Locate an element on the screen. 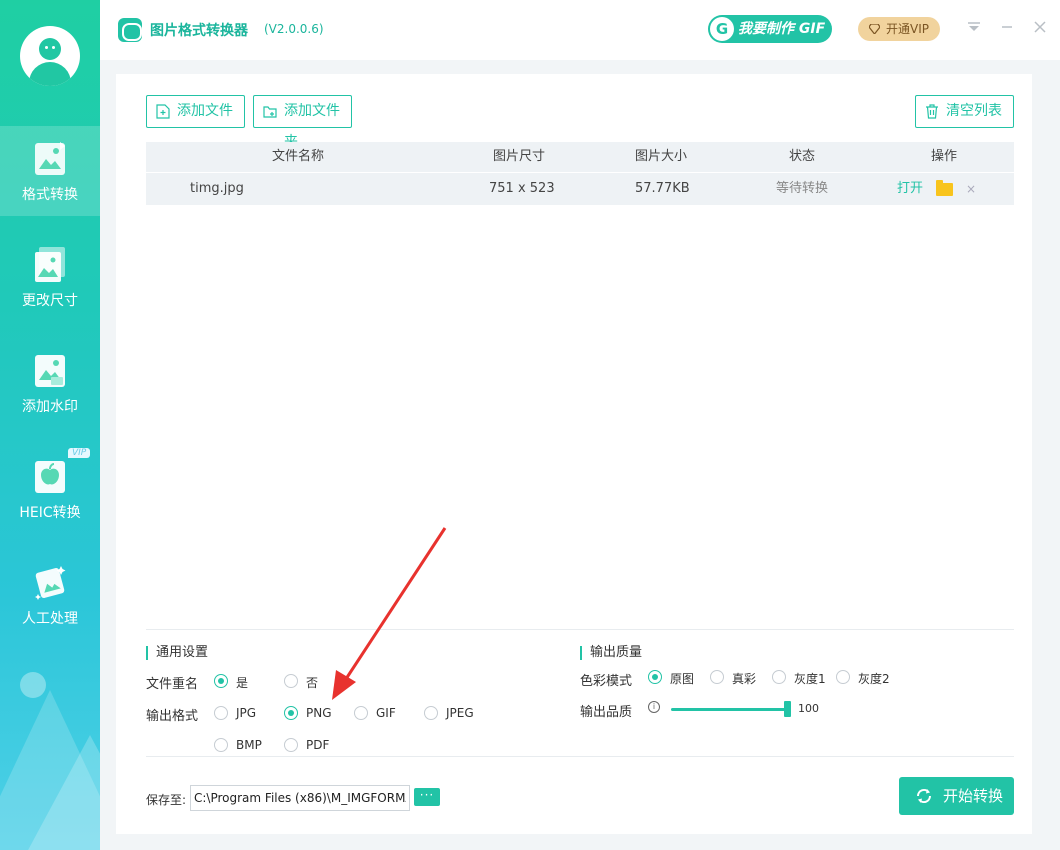  color-mode-label: 色彩模式 is located at coordinates (606, 681).